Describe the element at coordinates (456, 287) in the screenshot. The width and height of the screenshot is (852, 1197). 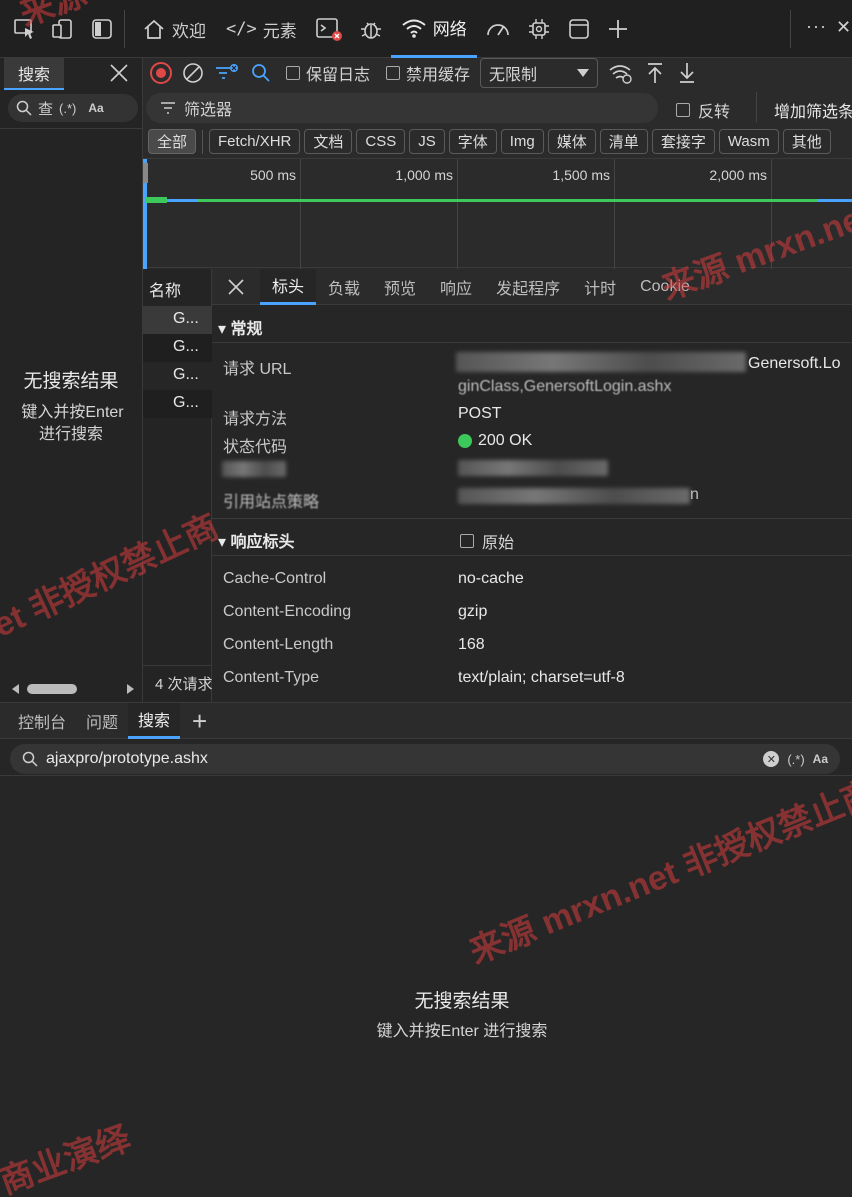
I see `details-tab-3: 响应` at that location.